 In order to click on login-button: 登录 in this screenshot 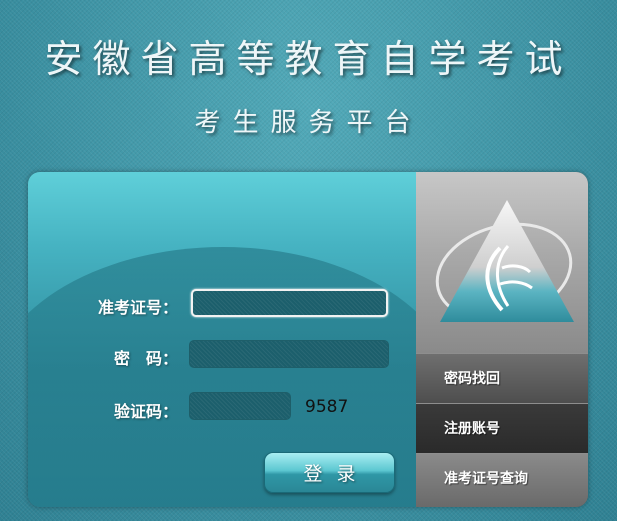, I will do `click(329, 472)`.